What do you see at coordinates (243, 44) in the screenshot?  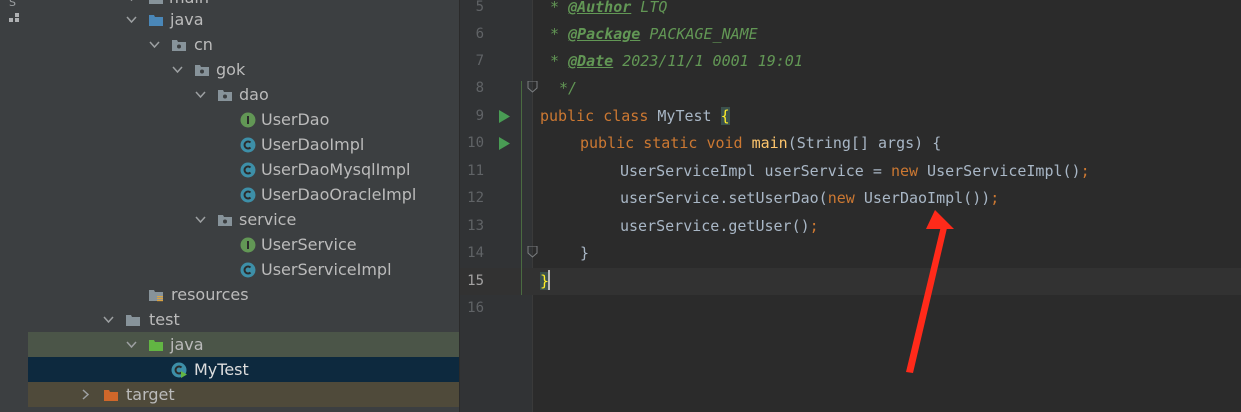 I see `tree-row-cn: cn` at bounding box center [243, 44].